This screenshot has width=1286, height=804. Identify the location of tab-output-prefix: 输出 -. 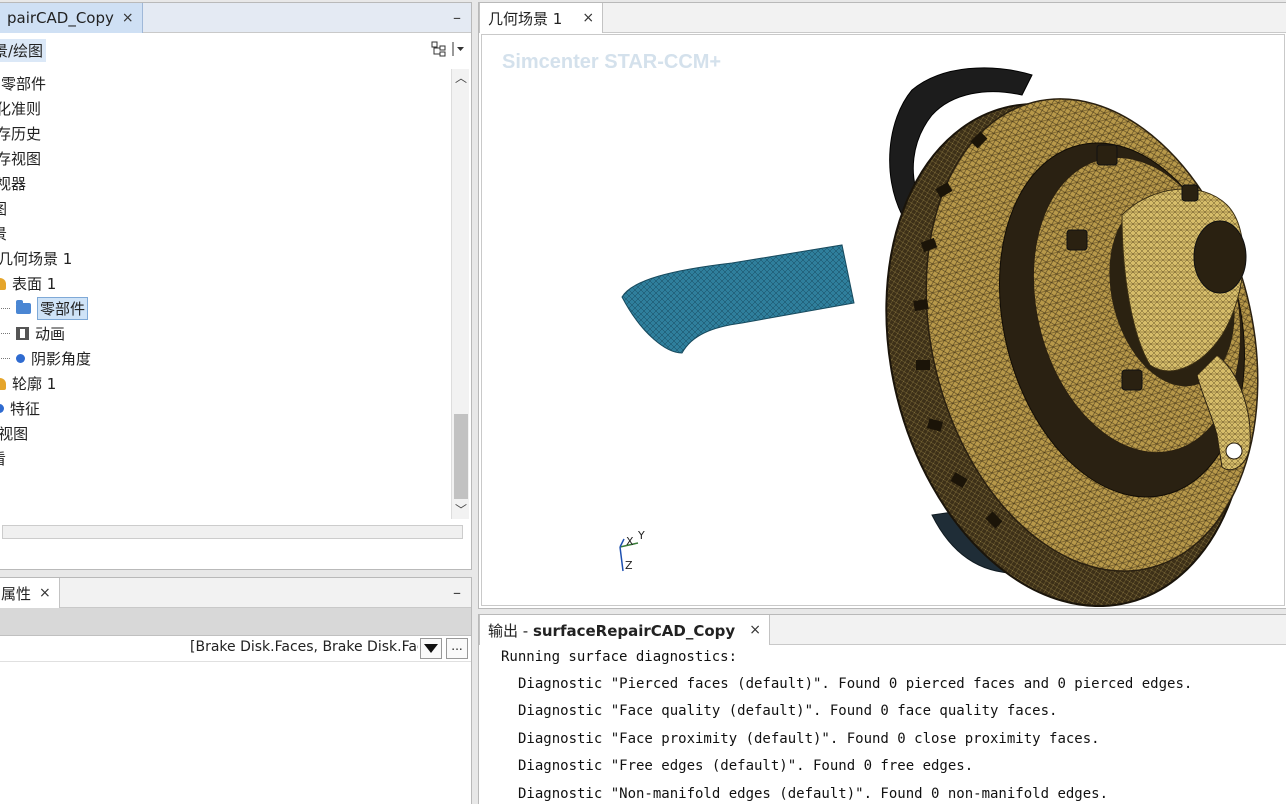
(510, 630).